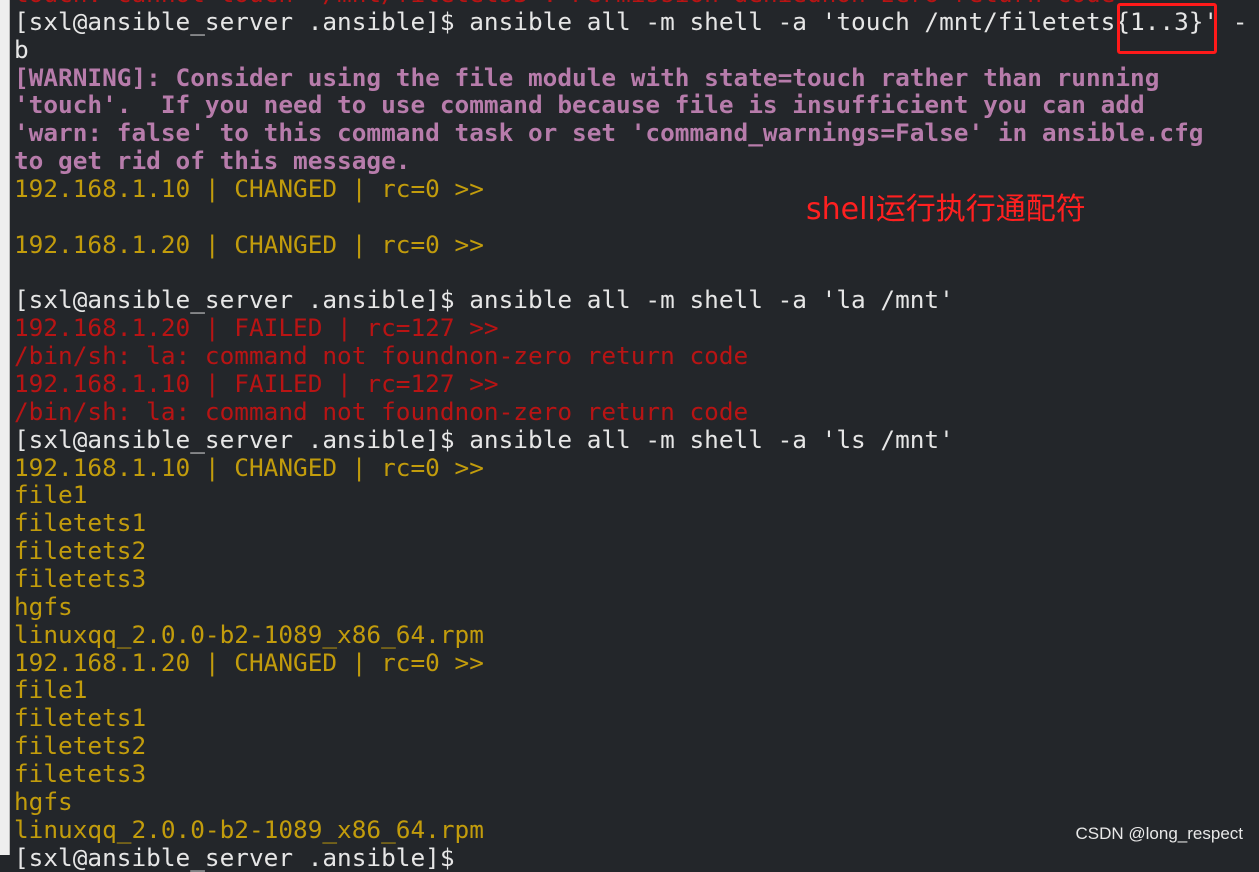  Describe the element at coordinates (1167, 28) in the screenshot. I see `highlight-box` at that location.